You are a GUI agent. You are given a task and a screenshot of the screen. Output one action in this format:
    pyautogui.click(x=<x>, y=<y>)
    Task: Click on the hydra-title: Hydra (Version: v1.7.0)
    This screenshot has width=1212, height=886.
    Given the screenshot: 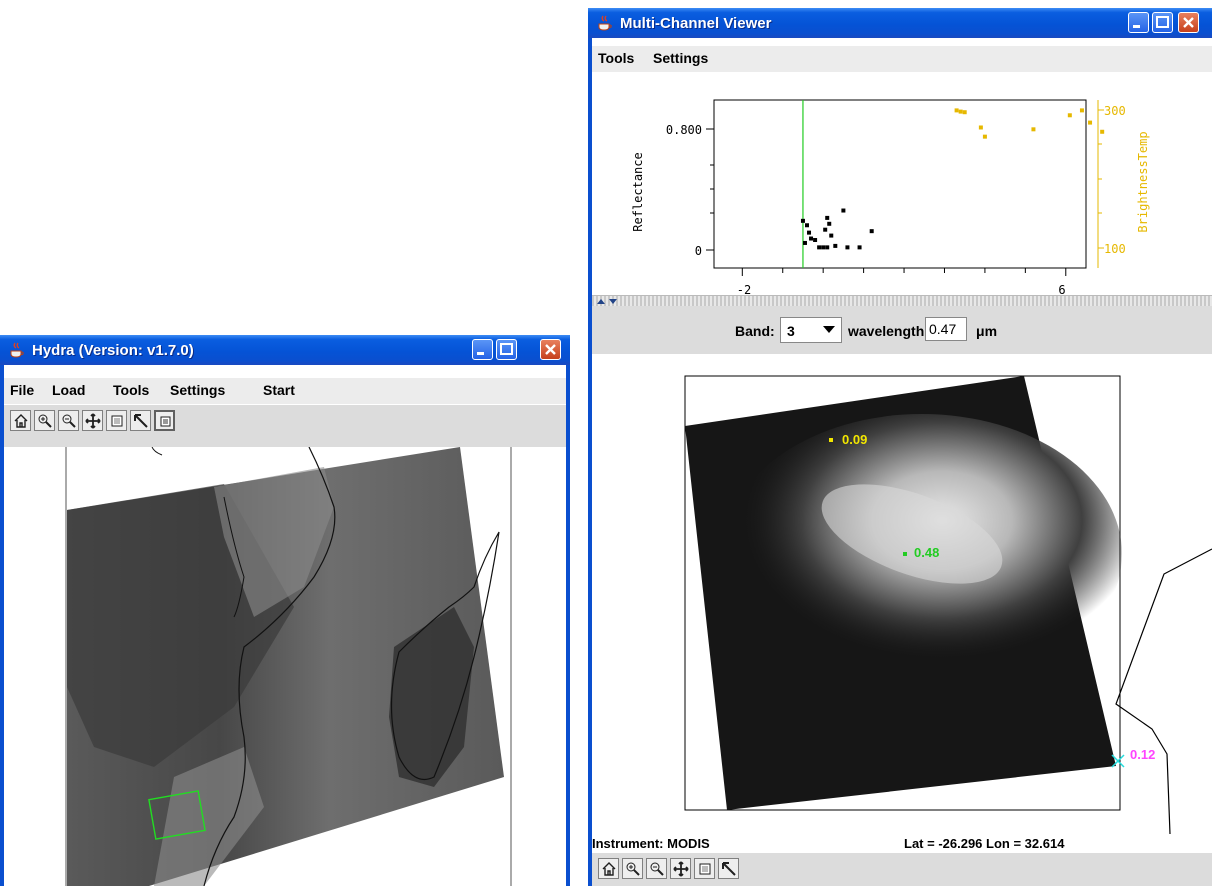 What is the action you would take?
    pyautogui.click(x=113, y=350)
    